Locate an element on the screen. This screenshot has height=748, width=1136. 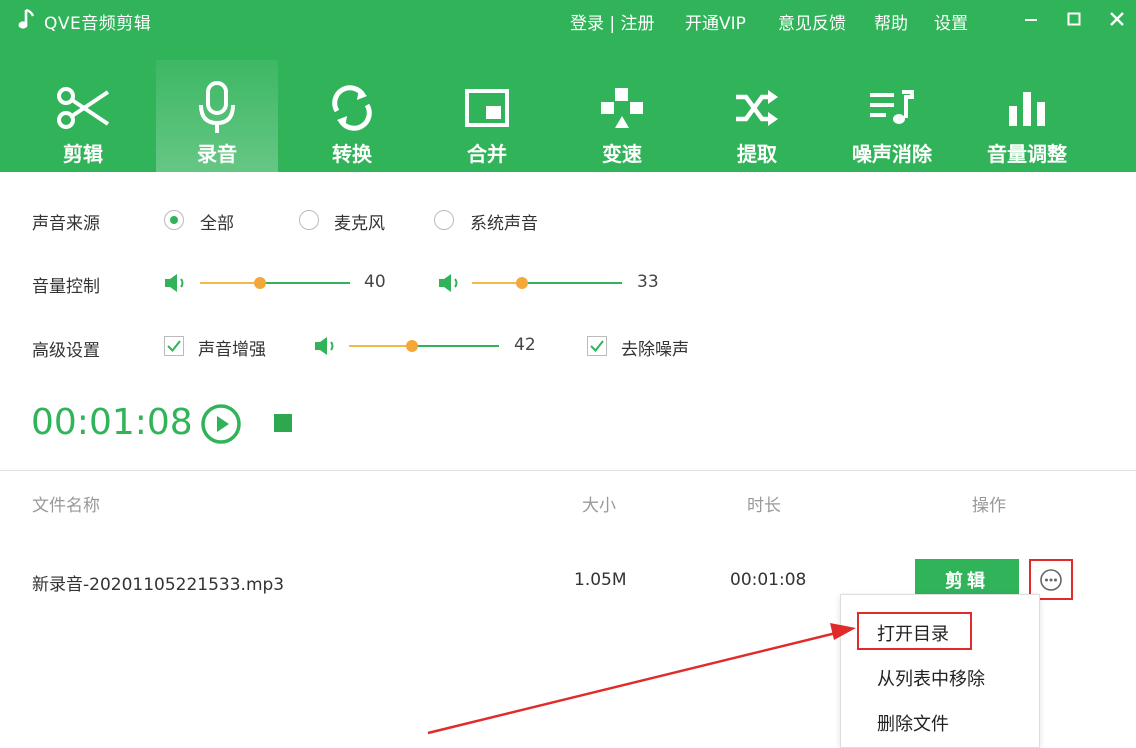
volume-control-label: 音量控制 is located at coordinates (66, 287).